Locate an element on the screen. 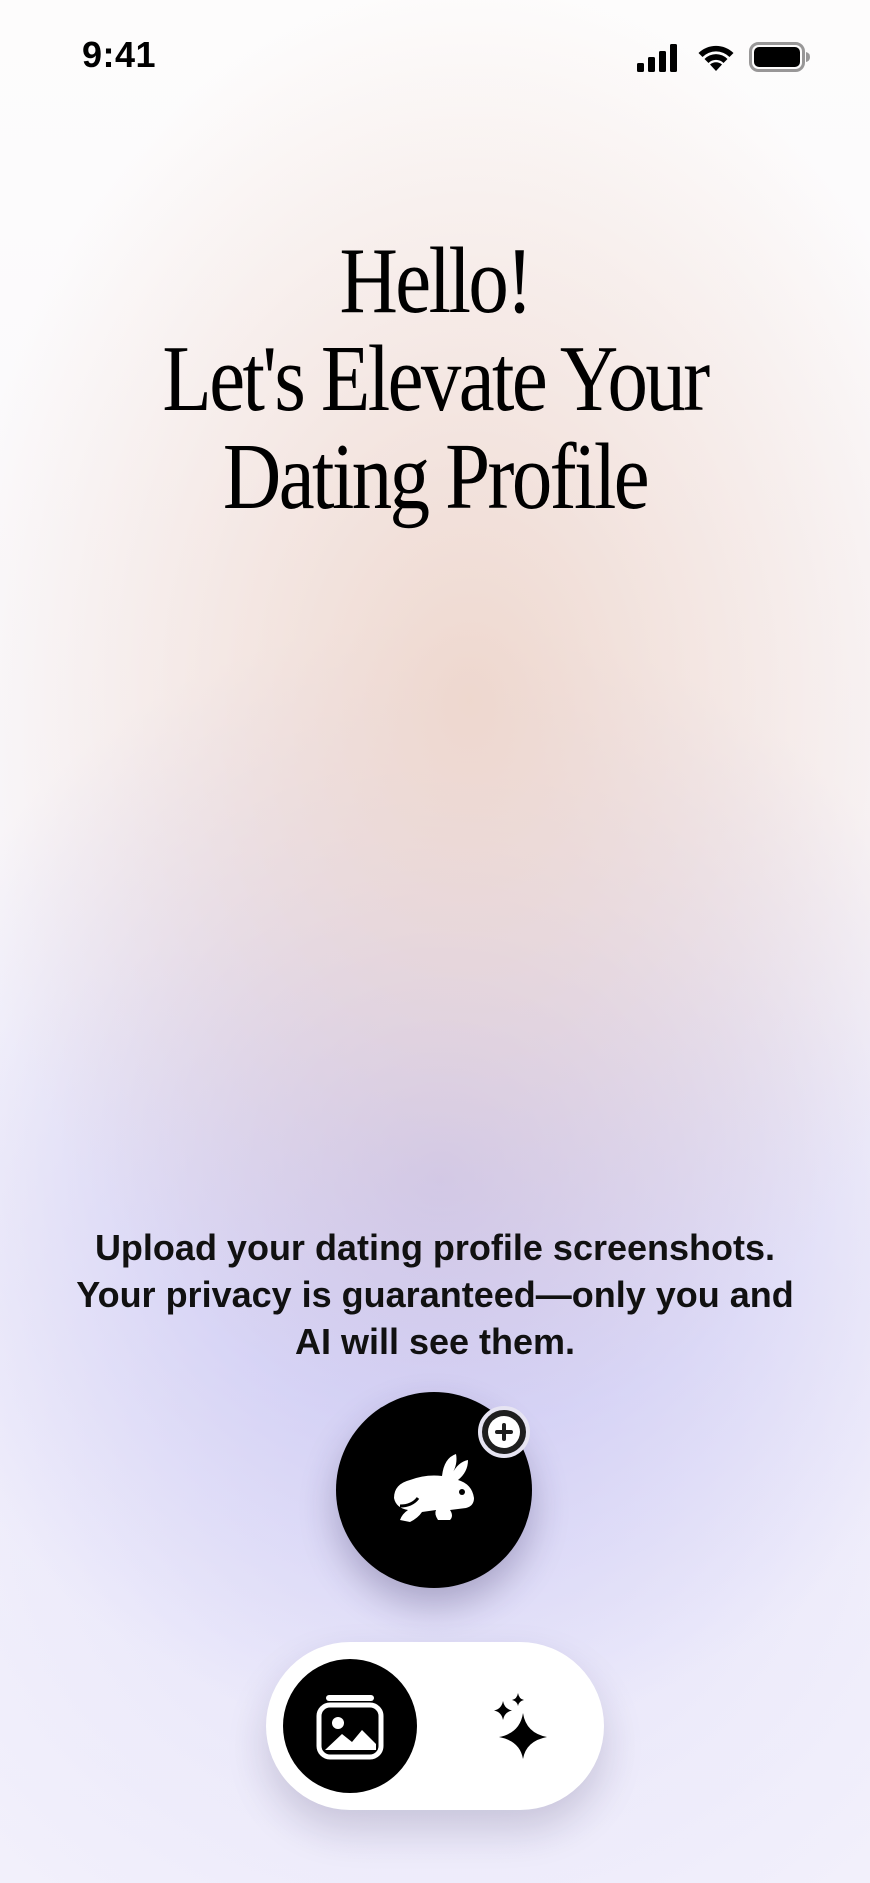  tab-sparkles is located at coordinates (533, 1726).